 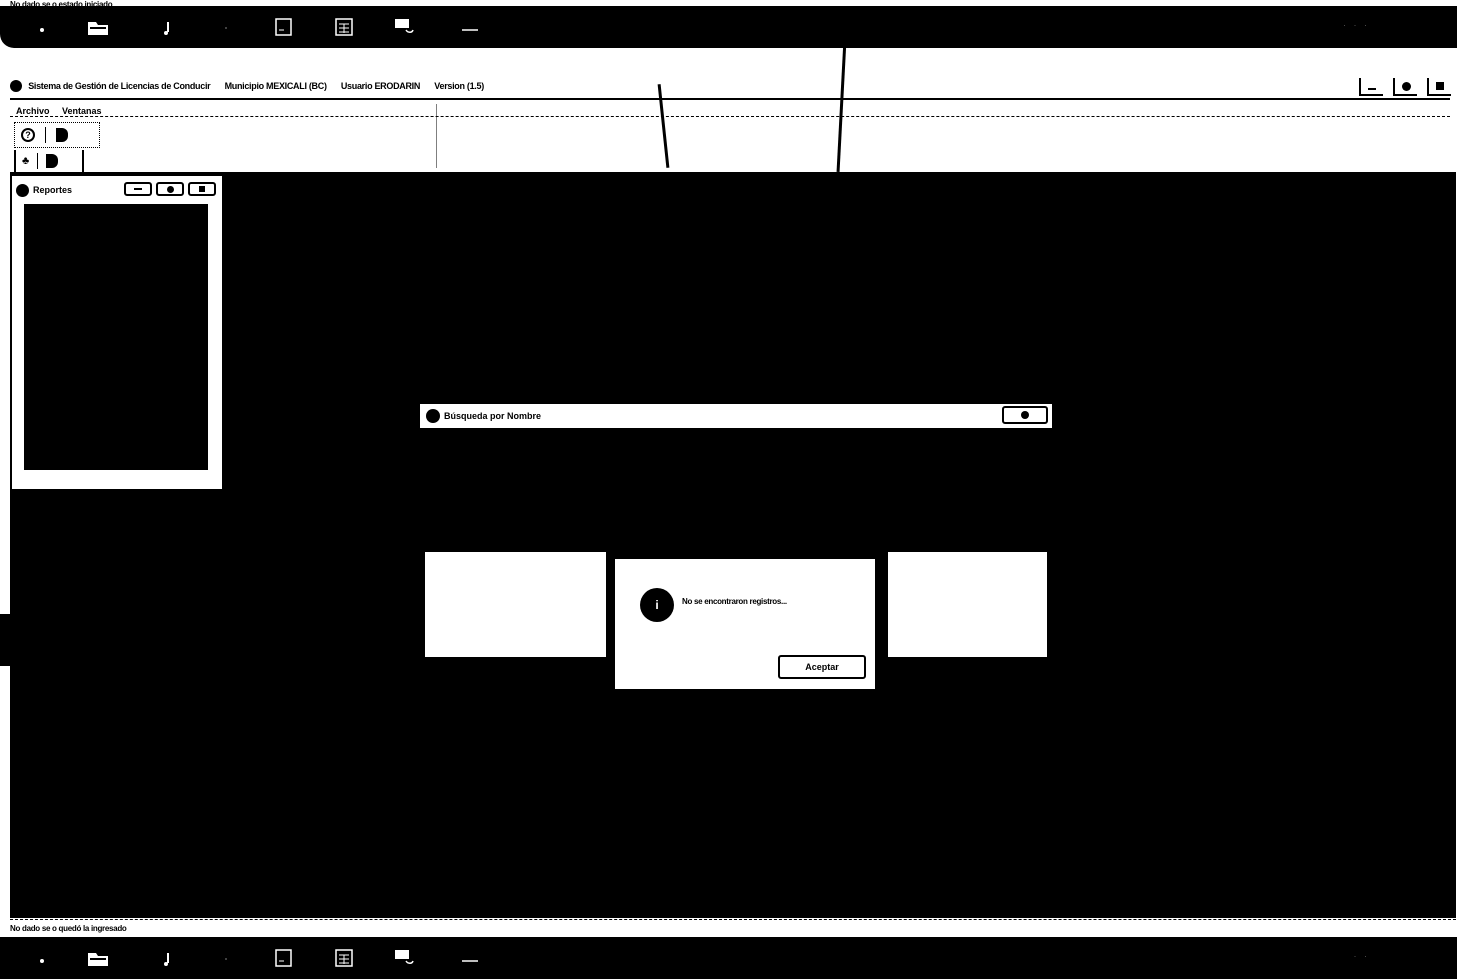 I want to click on panel-title: Reportes, so click(x=53, y=190).